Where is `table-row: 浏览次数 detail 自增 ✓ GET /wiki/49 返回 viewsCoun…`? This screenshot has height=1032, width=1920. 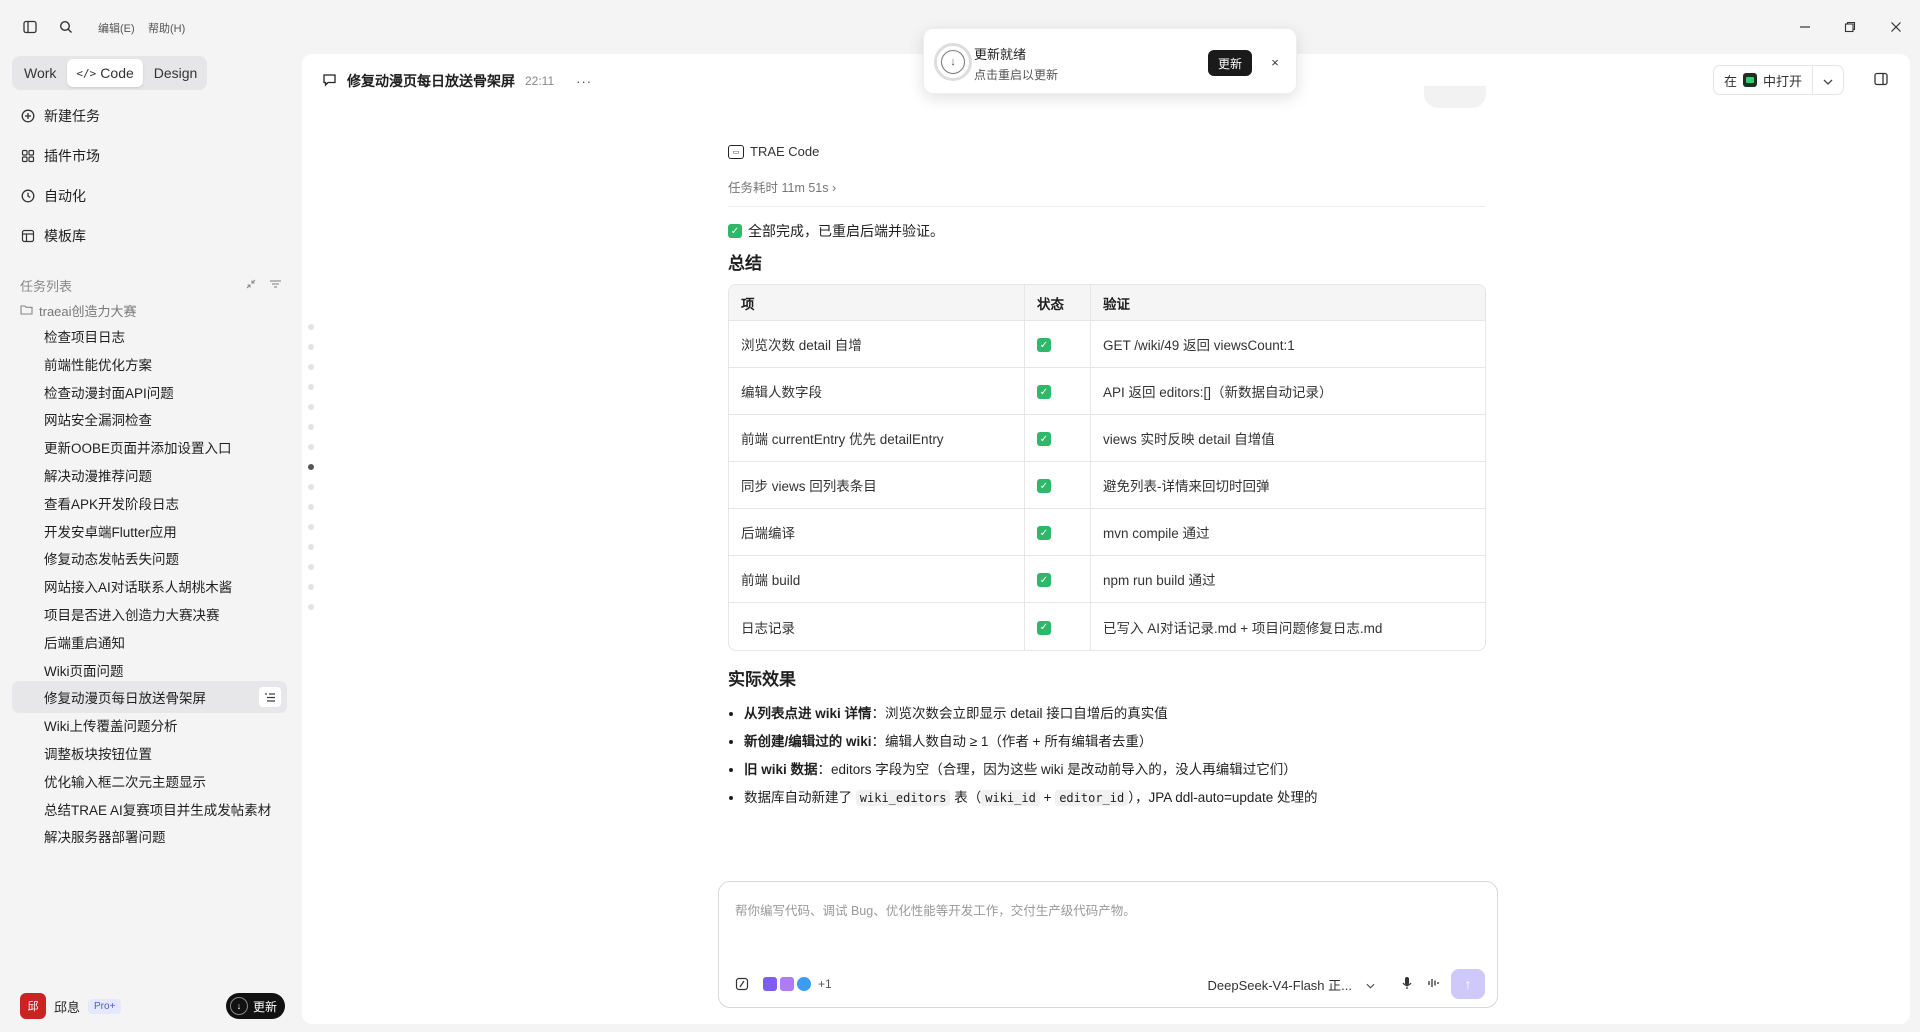
table-row: 浏览次数 detail 自增 ✓ GET /wiki/49 返回 viewsCoun… is located at coordinates (1107, 344).